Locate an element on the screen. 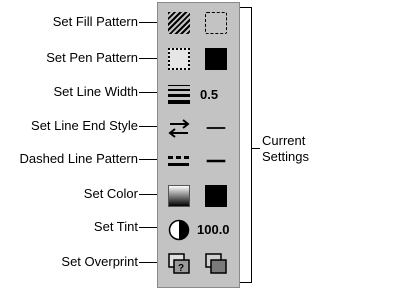 The width and height of the screenshot is (407, 298). current-fill-pattern-swatch is located at coordinates (216, 23).